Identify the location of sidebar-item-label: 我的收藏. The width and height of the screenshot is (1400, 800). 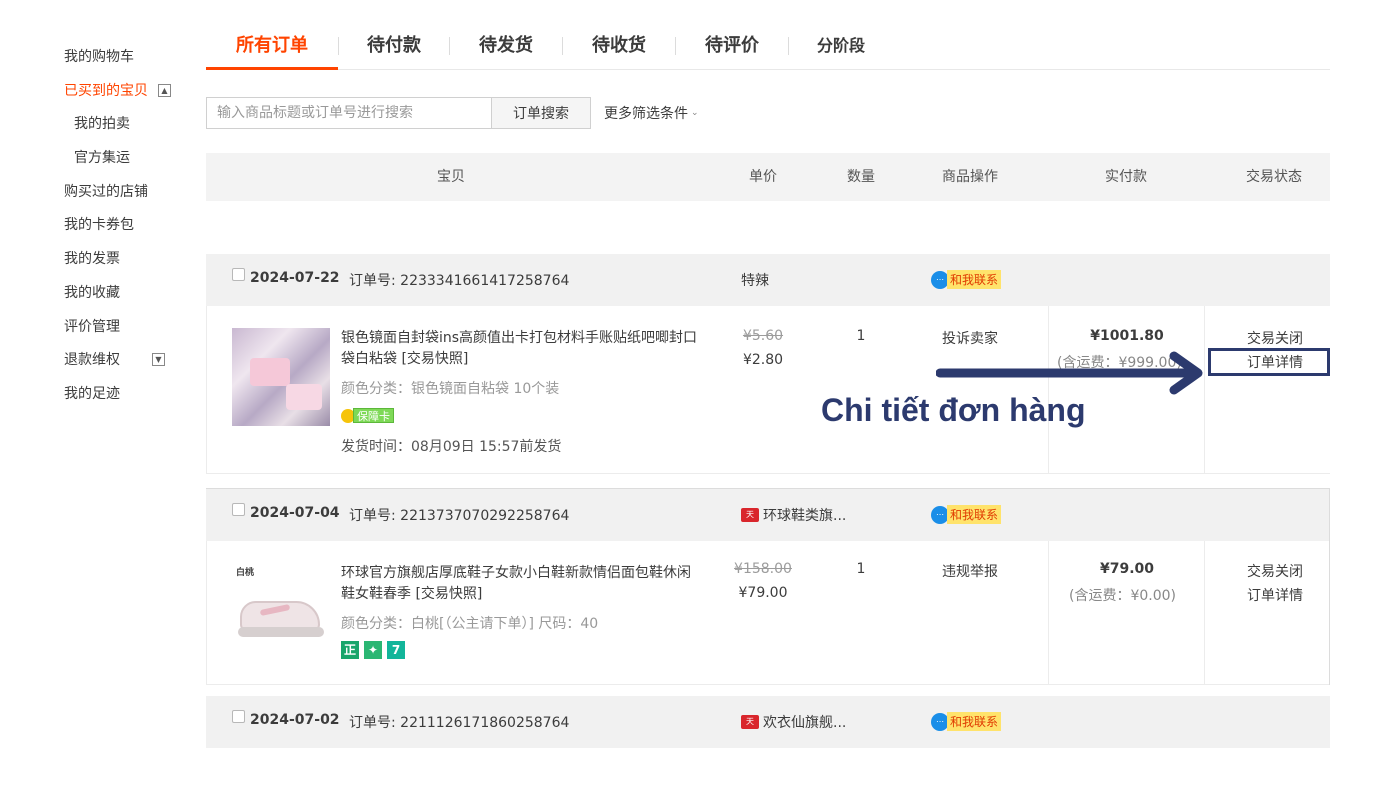
(92, 292).